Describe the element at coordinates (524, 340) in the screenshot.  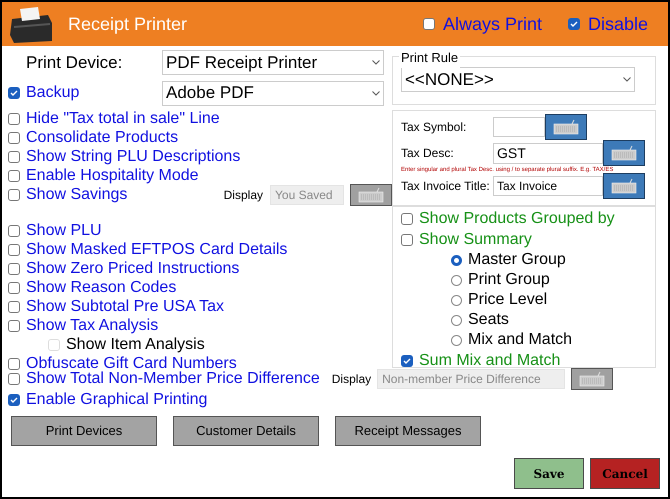
I see `group-radio: Mix and Match` at that location.